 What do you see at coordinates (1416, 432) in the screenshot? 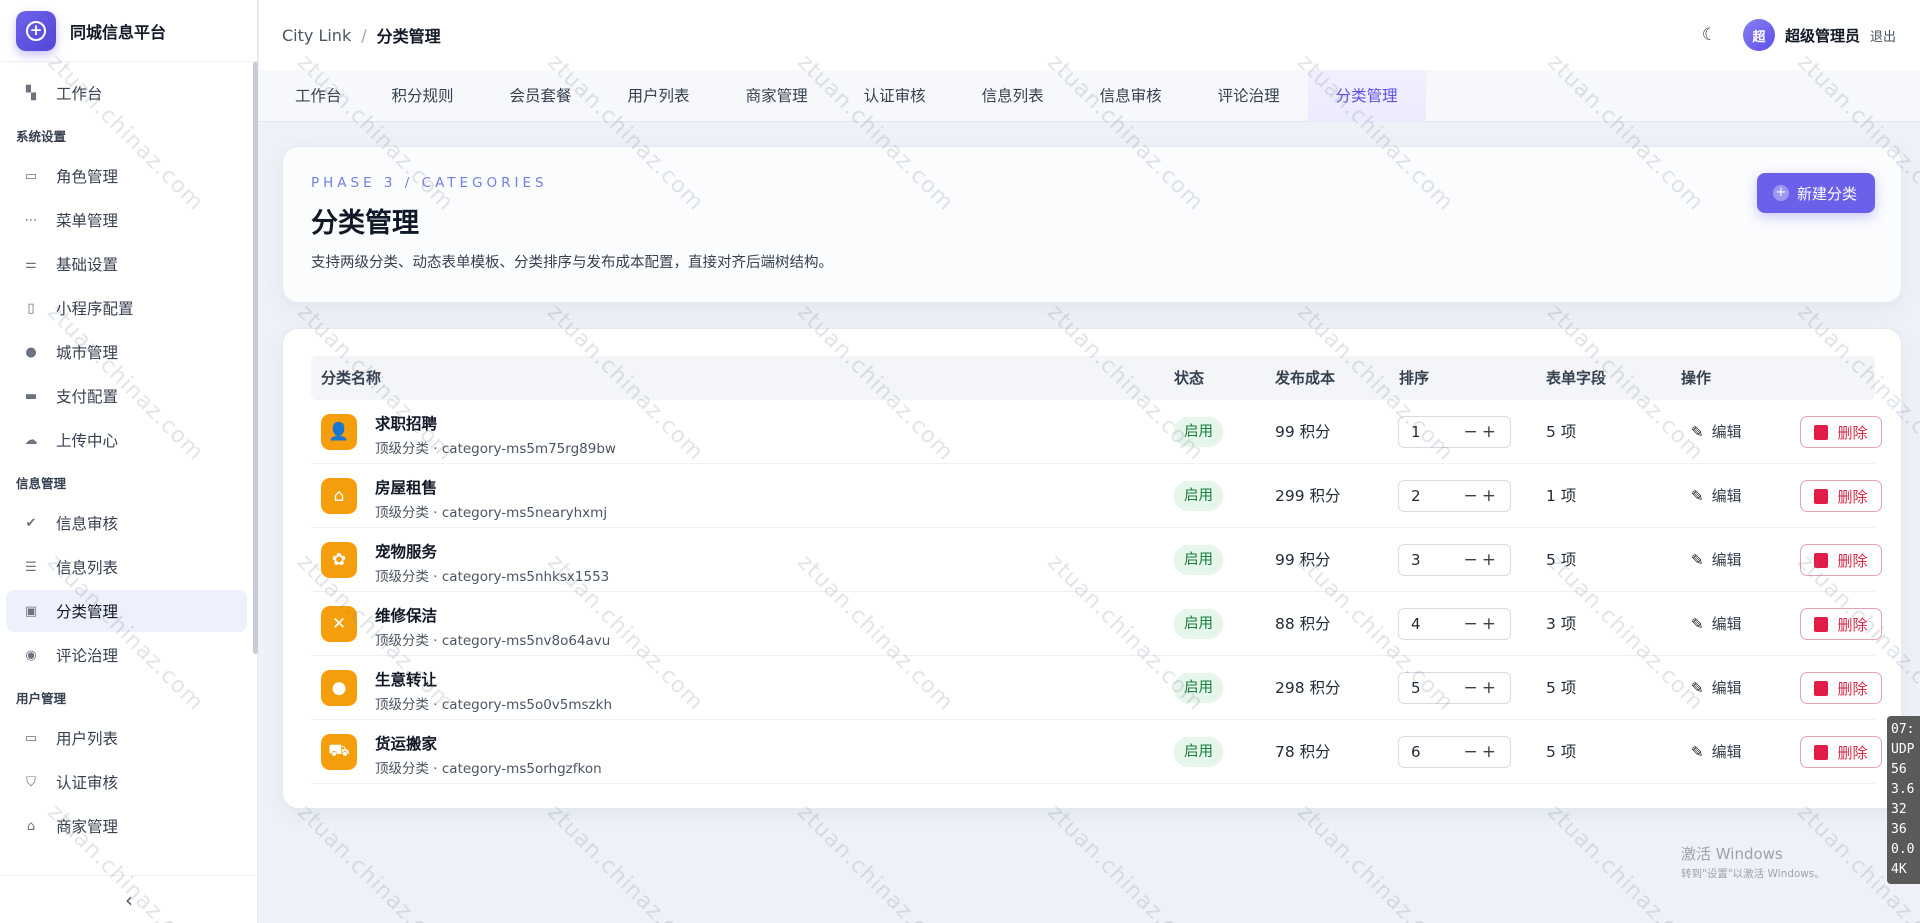
I see `sort-value: 1` at bounding box center [1416, 432].